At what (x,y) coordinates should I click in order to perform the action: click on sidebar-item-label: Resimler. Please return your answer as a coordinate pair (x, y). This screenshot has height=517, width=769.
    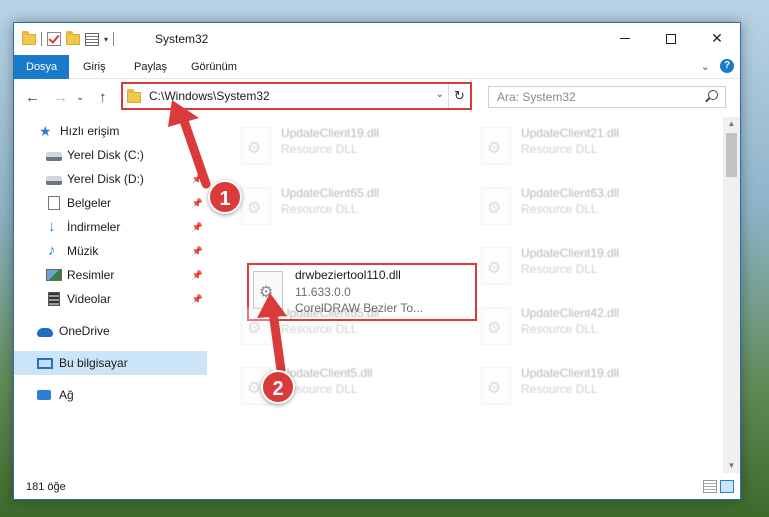
    Looking at the image, I should click on (91, 275).